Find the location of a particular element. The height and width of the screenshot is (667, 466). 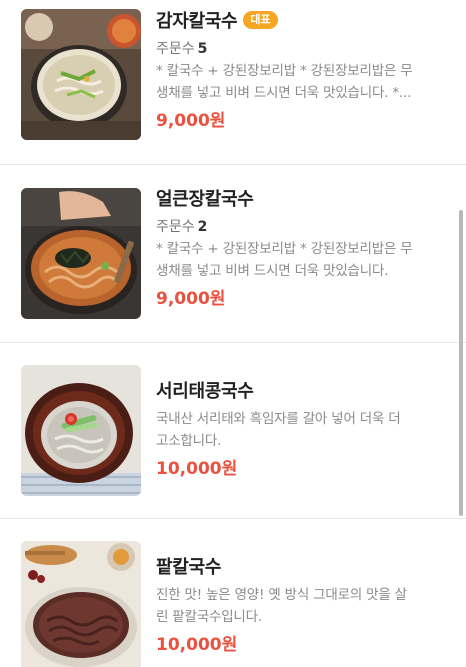

order-count: 주문수 2 is located at coordinates (301, 227).